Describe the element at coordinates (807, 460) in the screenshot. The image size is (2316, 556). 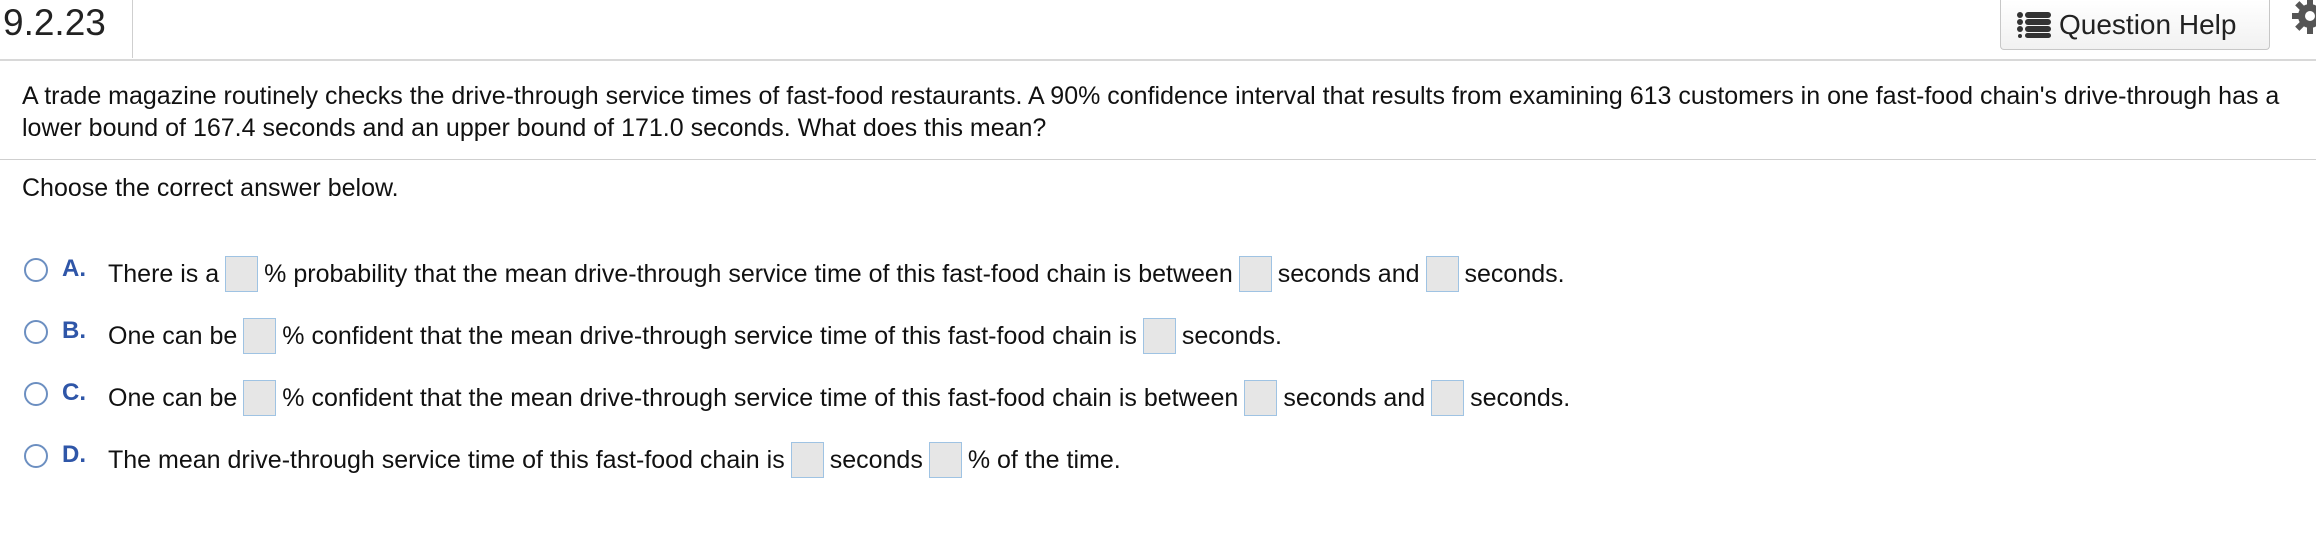
I see `option-d-seconds-input` at that location.